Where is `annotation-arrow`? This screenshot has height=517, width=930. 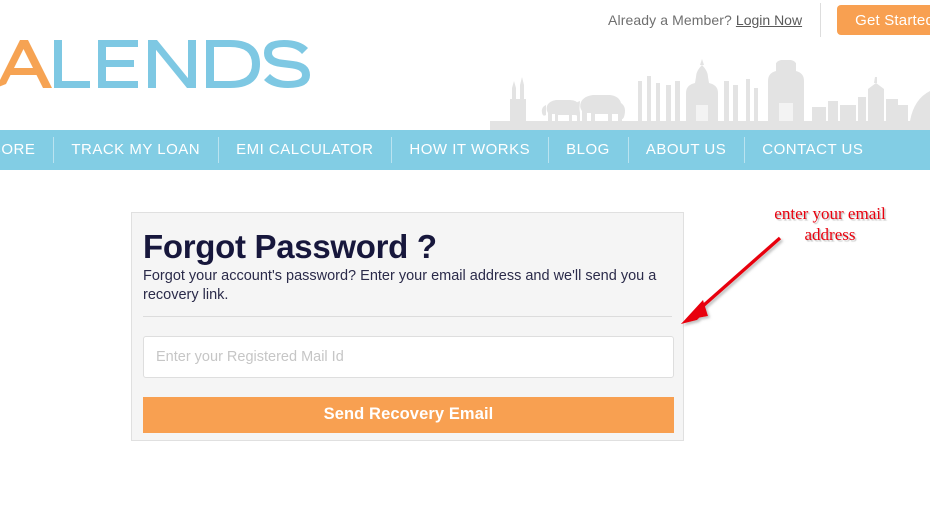 annotation-arrow is located at coordinates (731, 280).